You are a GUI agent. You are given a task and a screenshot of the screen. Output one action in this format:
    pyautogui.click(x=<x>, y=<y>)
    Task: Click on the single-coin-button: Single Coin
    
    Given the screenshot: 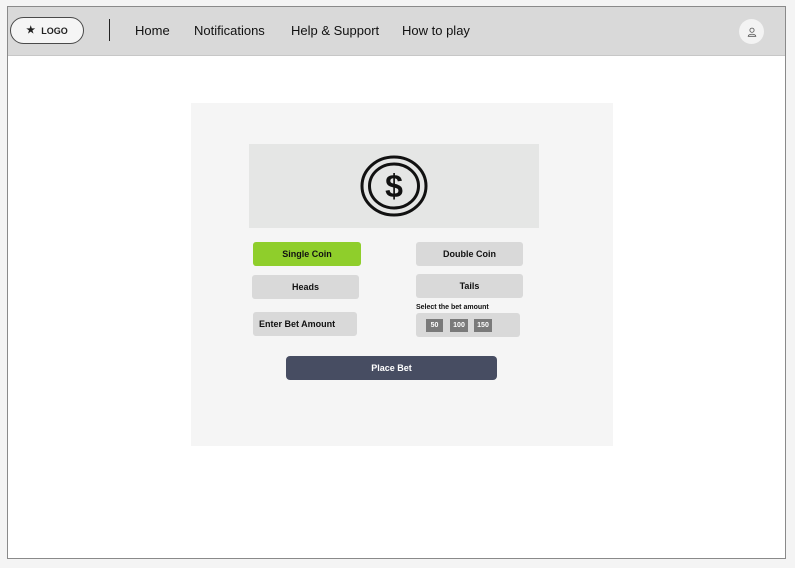 What is the action you would take?
    pyautogui.click(x=307, y=254)
    